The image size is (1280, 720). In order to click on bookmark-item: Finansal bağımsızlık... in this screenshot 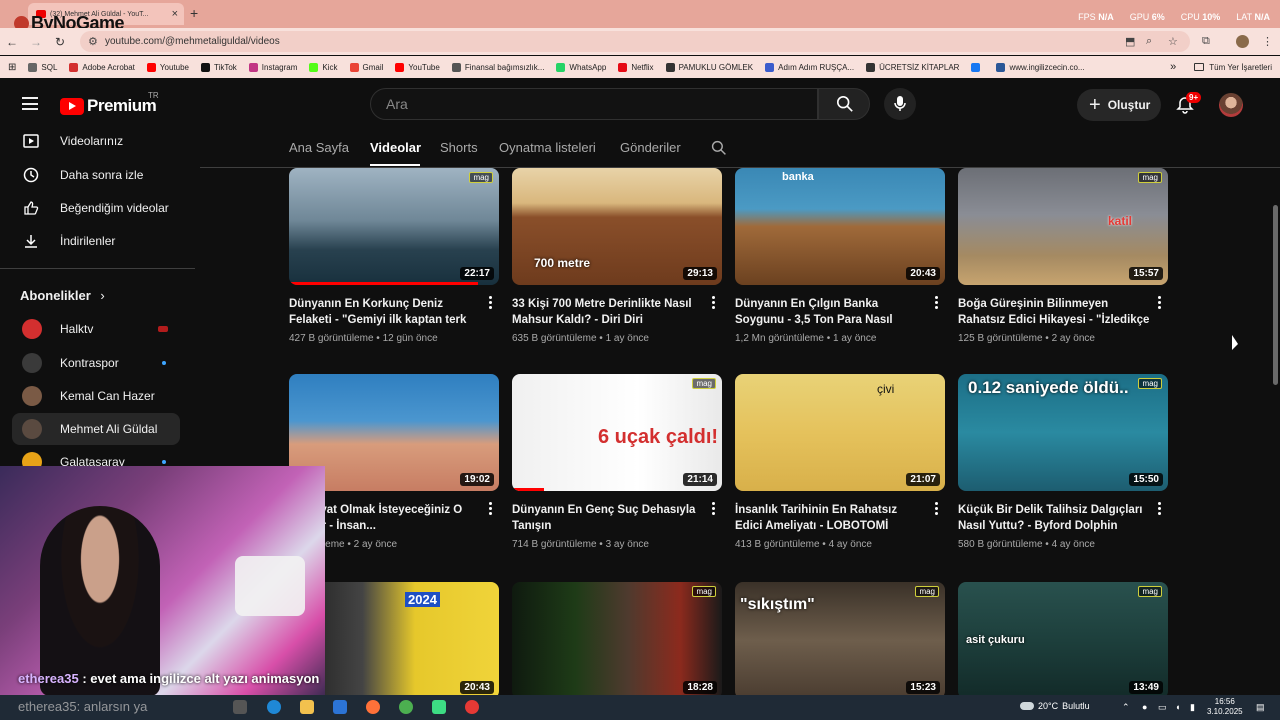, I will do `click(497, 67)`.